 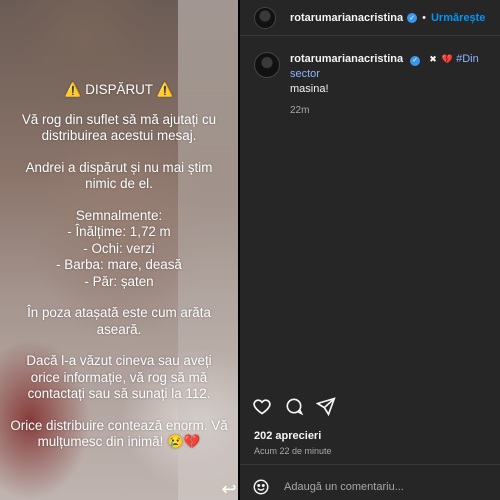 I want to click on comment-bubble-icon, so click(x=294, y=406).